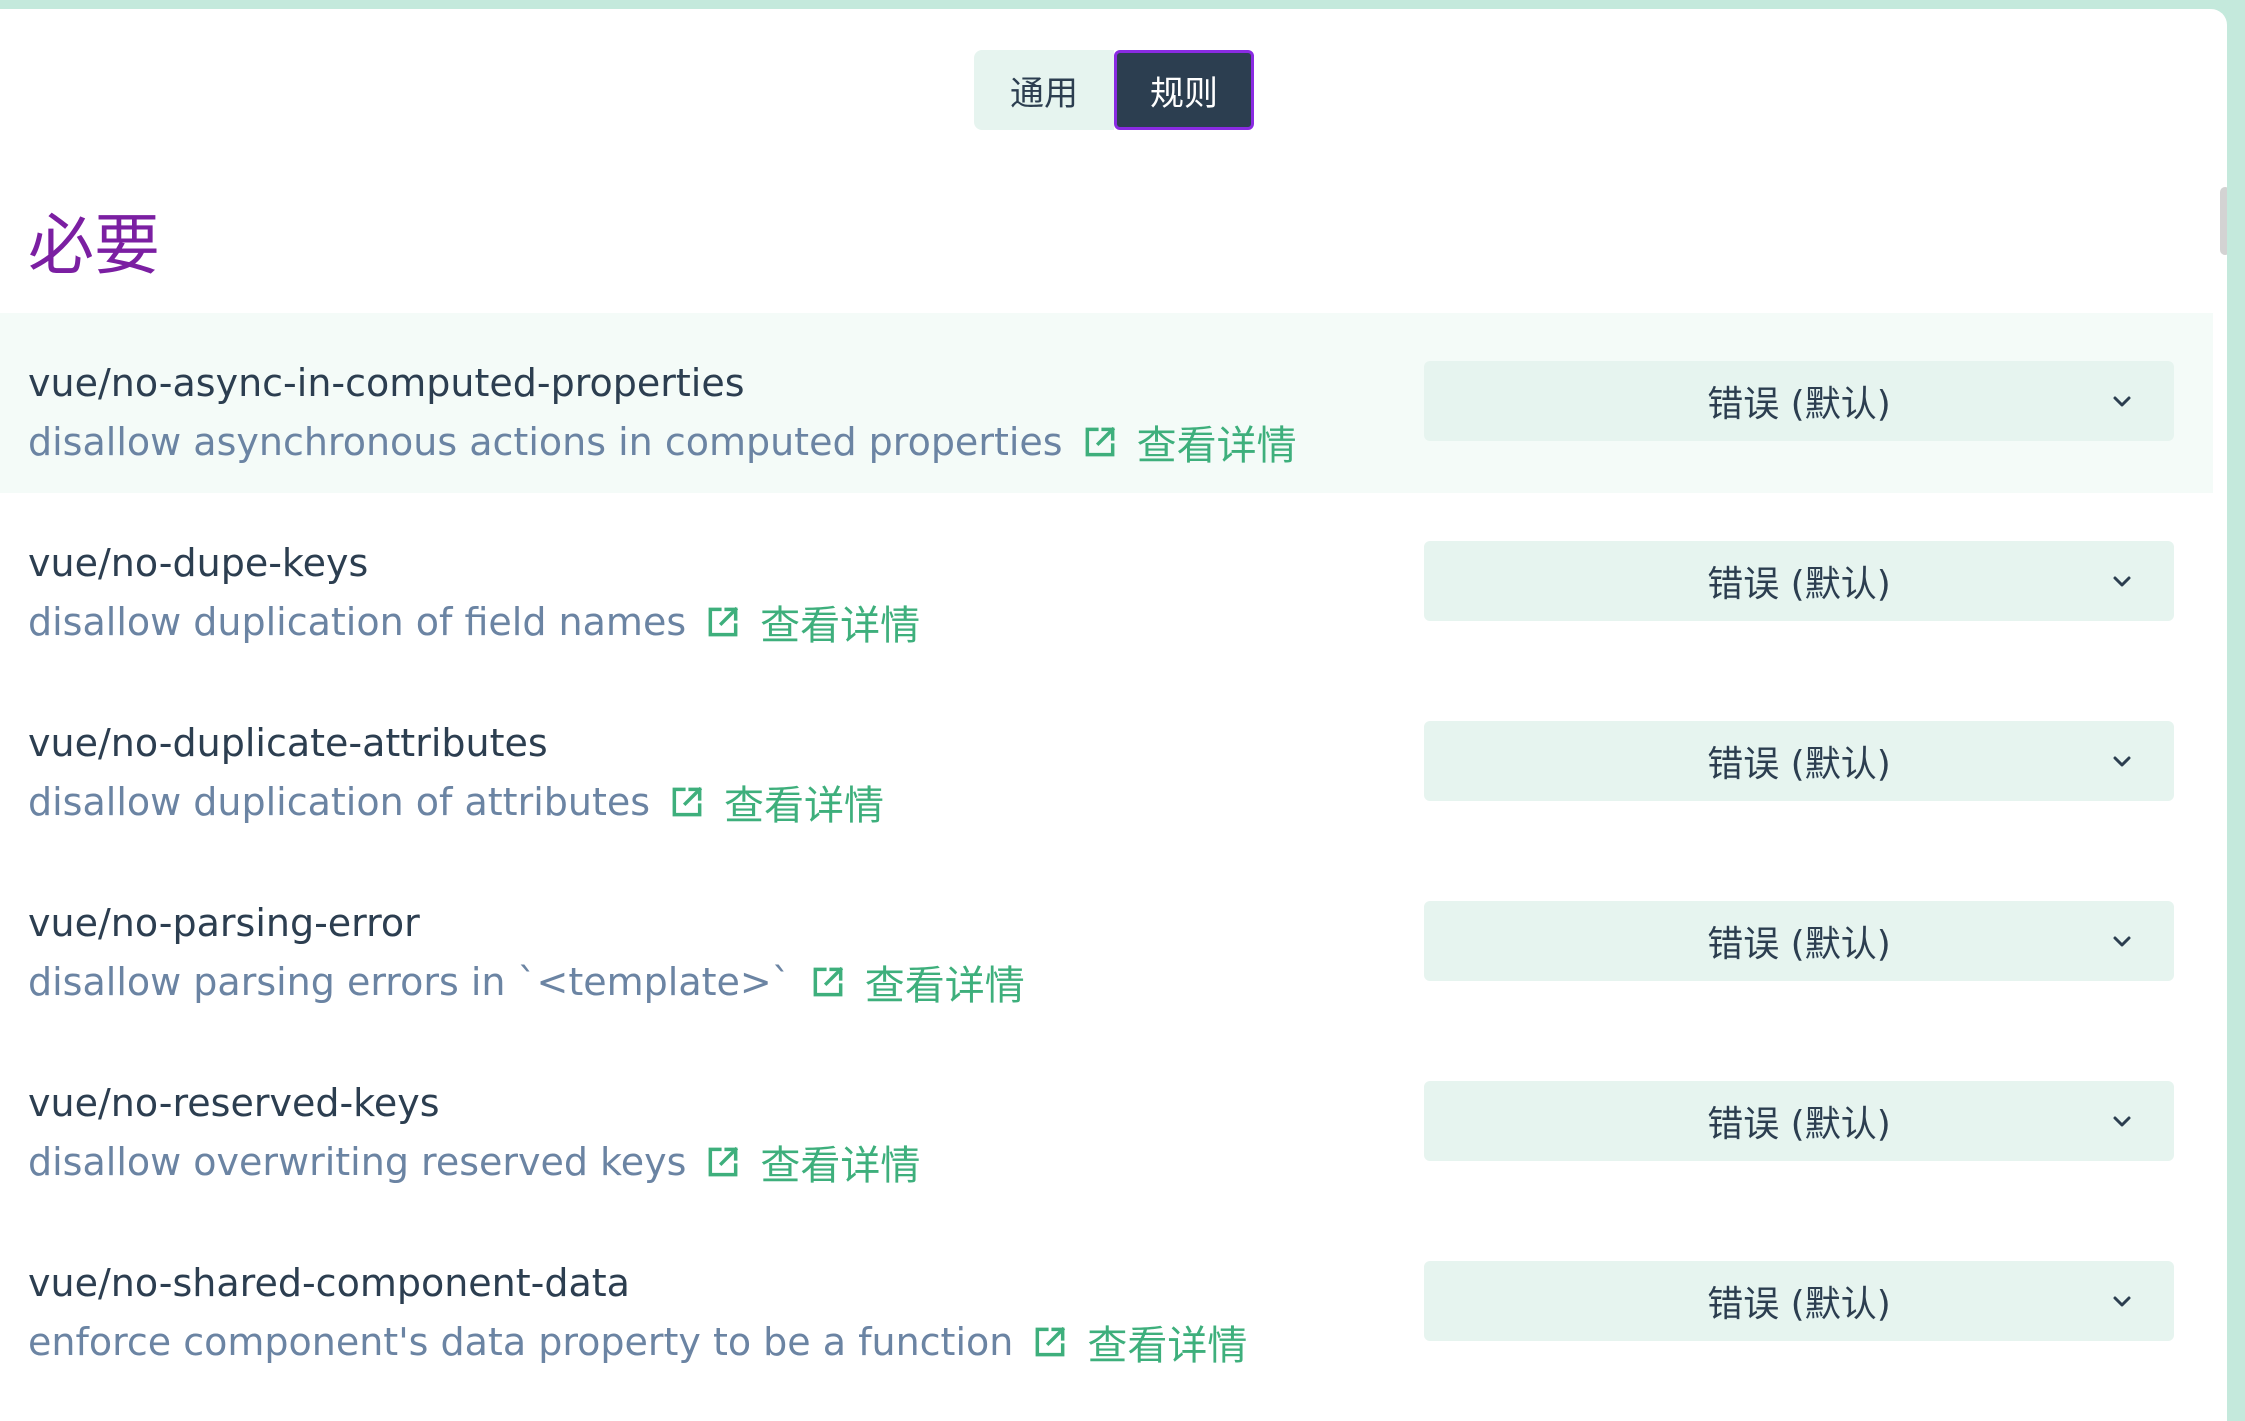  What do you see at coordinates (1044, 90) in the screenshot?
I see `tab-general: 通用` at bounding box center [1044, 90].